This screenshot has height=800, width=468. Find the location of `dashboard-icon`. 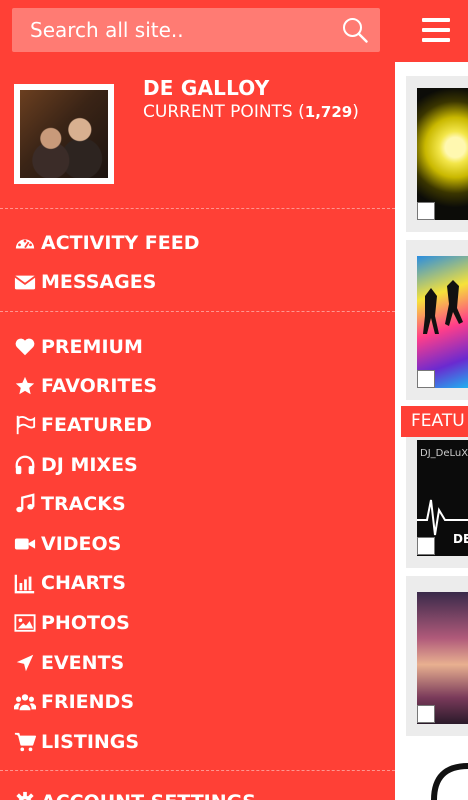

dashboard-icon is located at coordinates (25, 244).